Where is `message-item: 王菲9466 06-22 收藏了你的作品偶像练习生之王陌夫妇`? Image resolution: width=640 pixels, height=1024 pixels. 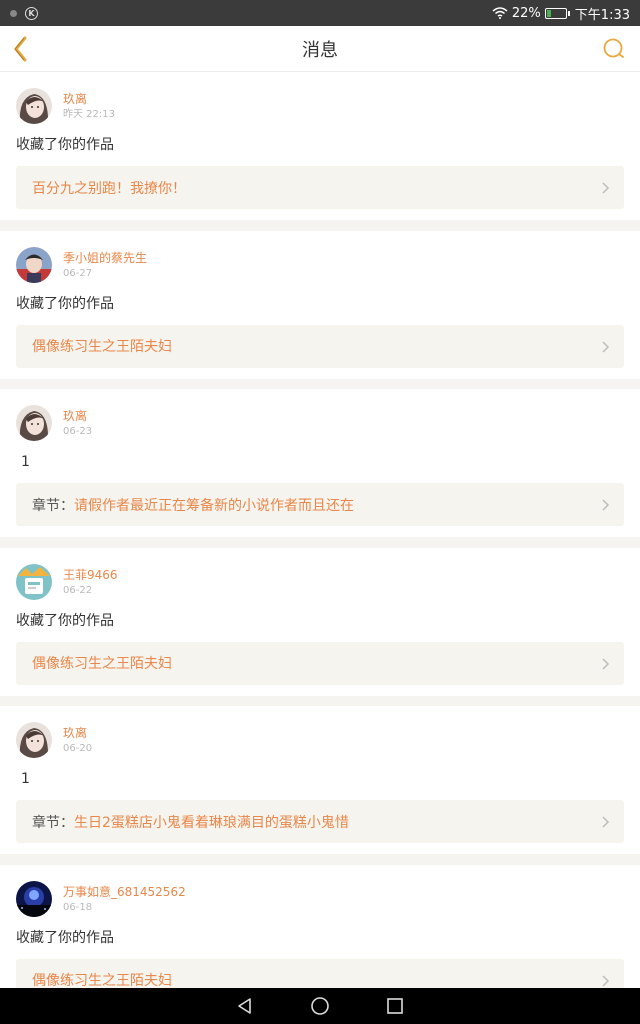
message-item: 王菲9466 06-22 收藏了你的作品偶像练习生之王陌夫妇 is located at coordinates (320, 621).